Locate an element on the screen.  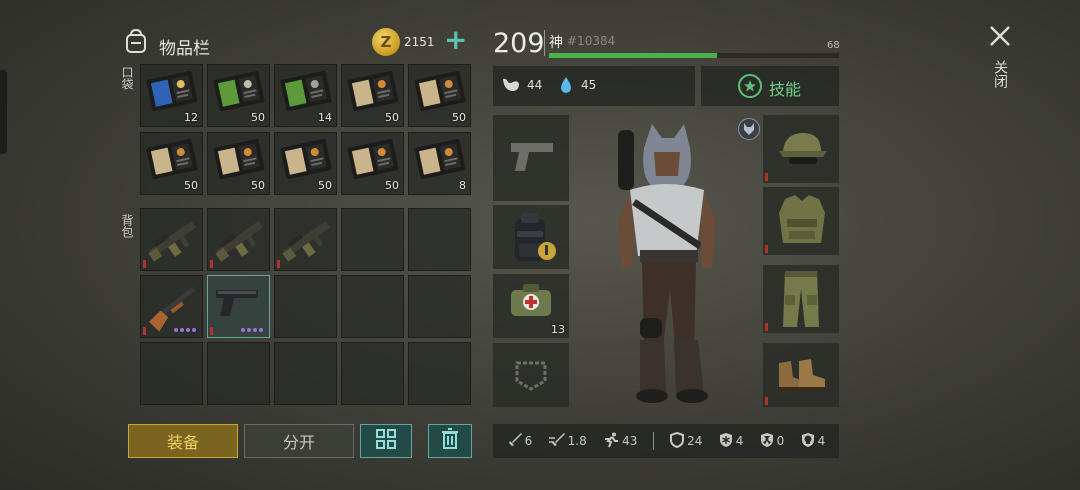
inventory-title: 物品栏 is located at coordinates (184, 49).